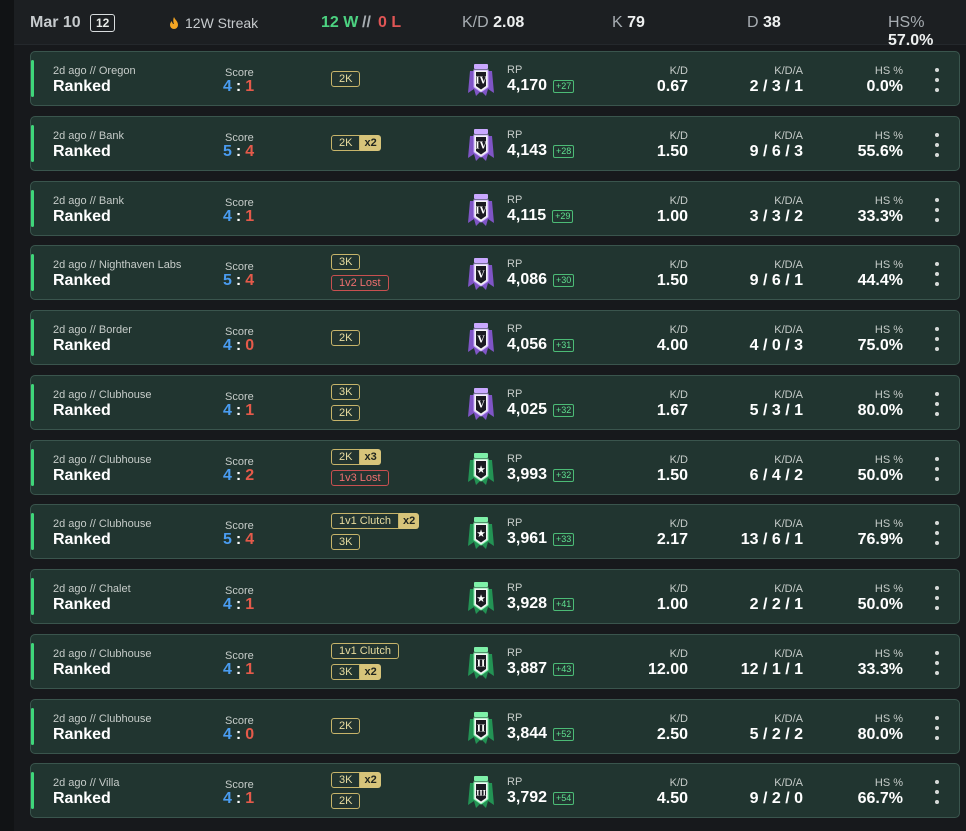 The width and height of the screenshot is (966, 831). What do you see at coordinates (88, 135) in the screenshot?
I see `match-time-map: 2d ago // Bank` at bounding box center [88, 135].